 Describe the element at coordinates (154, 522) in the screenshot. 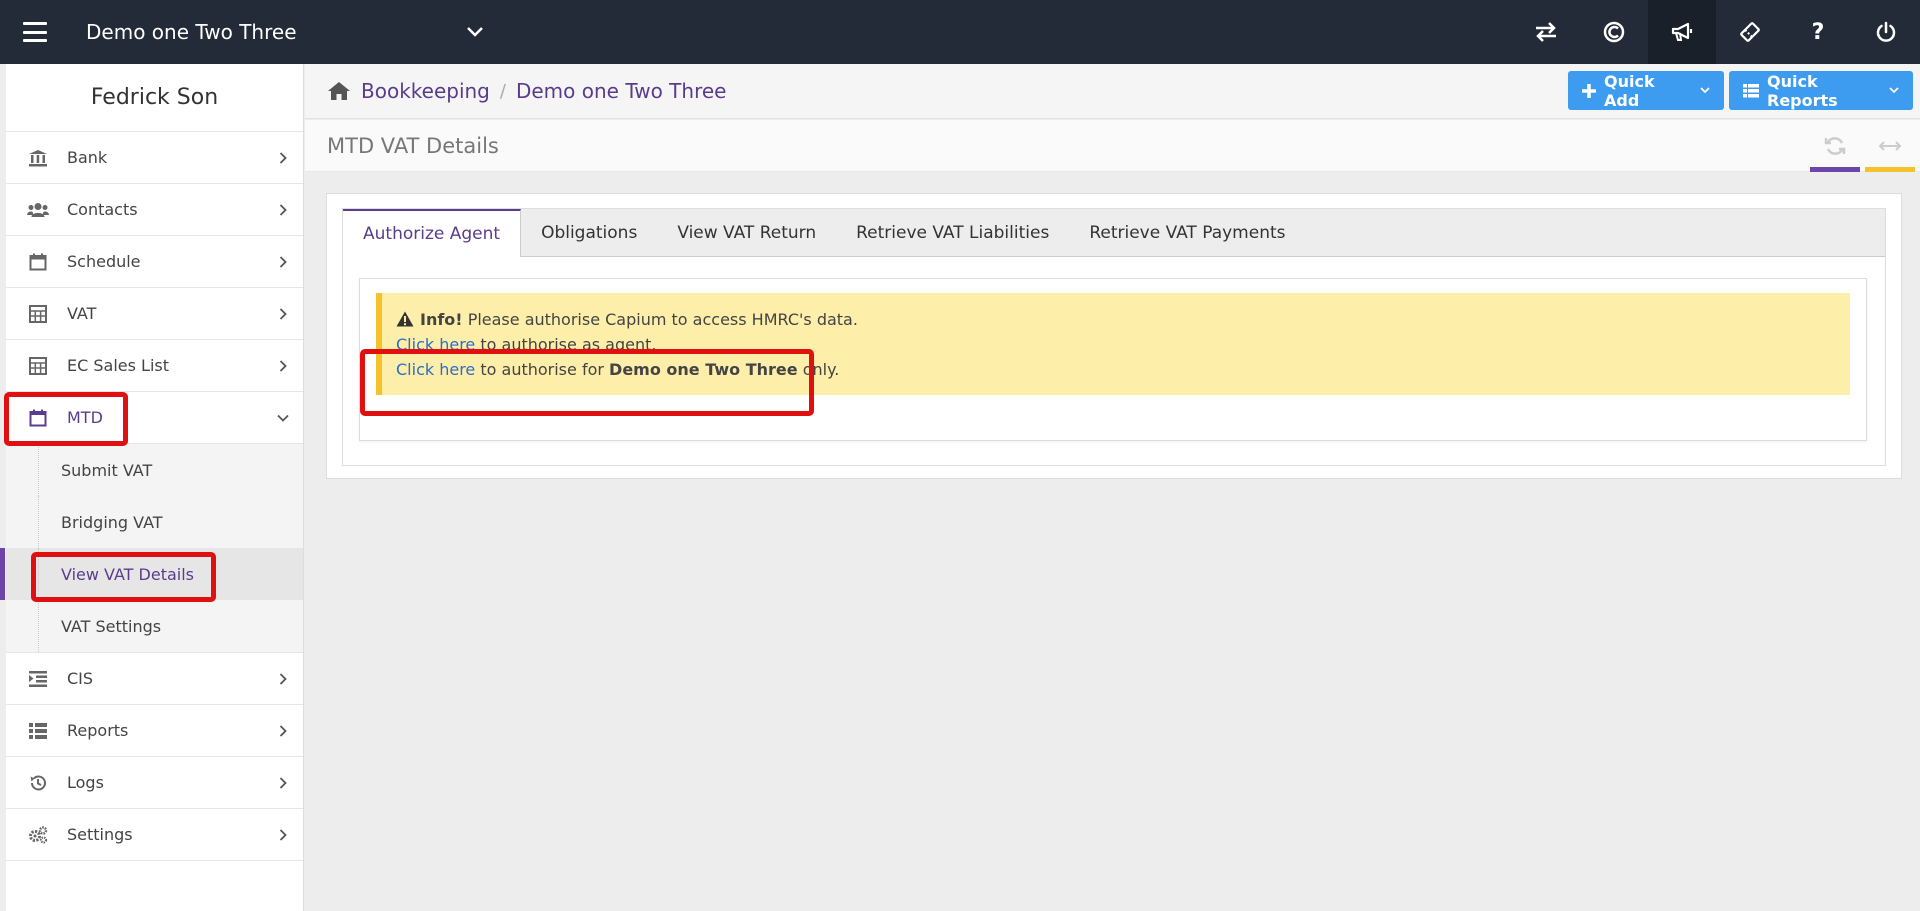

I see `submenu-item-bridging-vat: Bridging VAT` at that location.